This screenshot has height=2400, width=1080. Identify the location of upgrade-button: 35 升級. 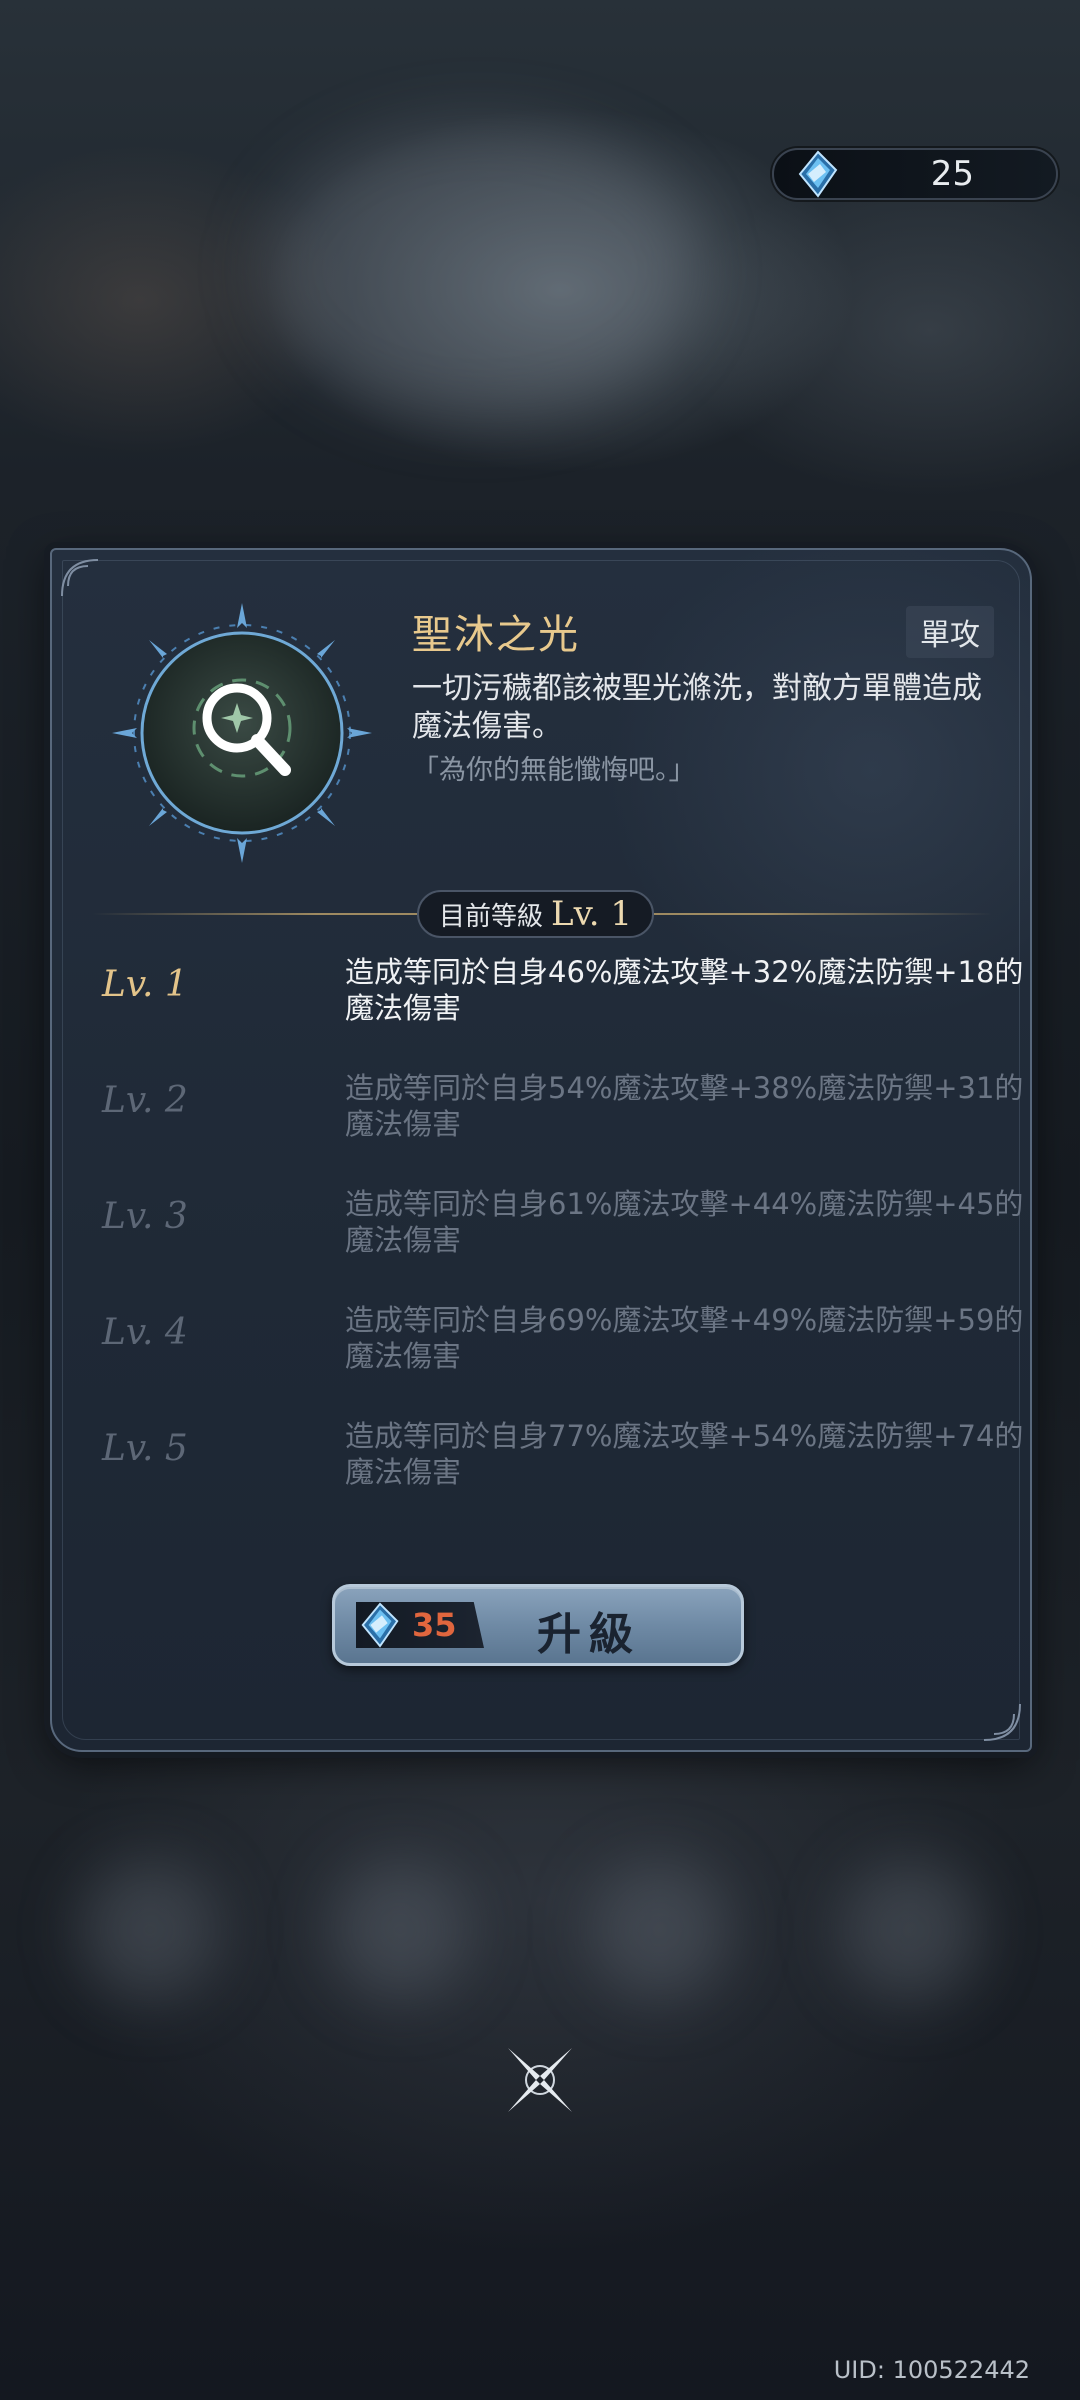
(538, 1625).